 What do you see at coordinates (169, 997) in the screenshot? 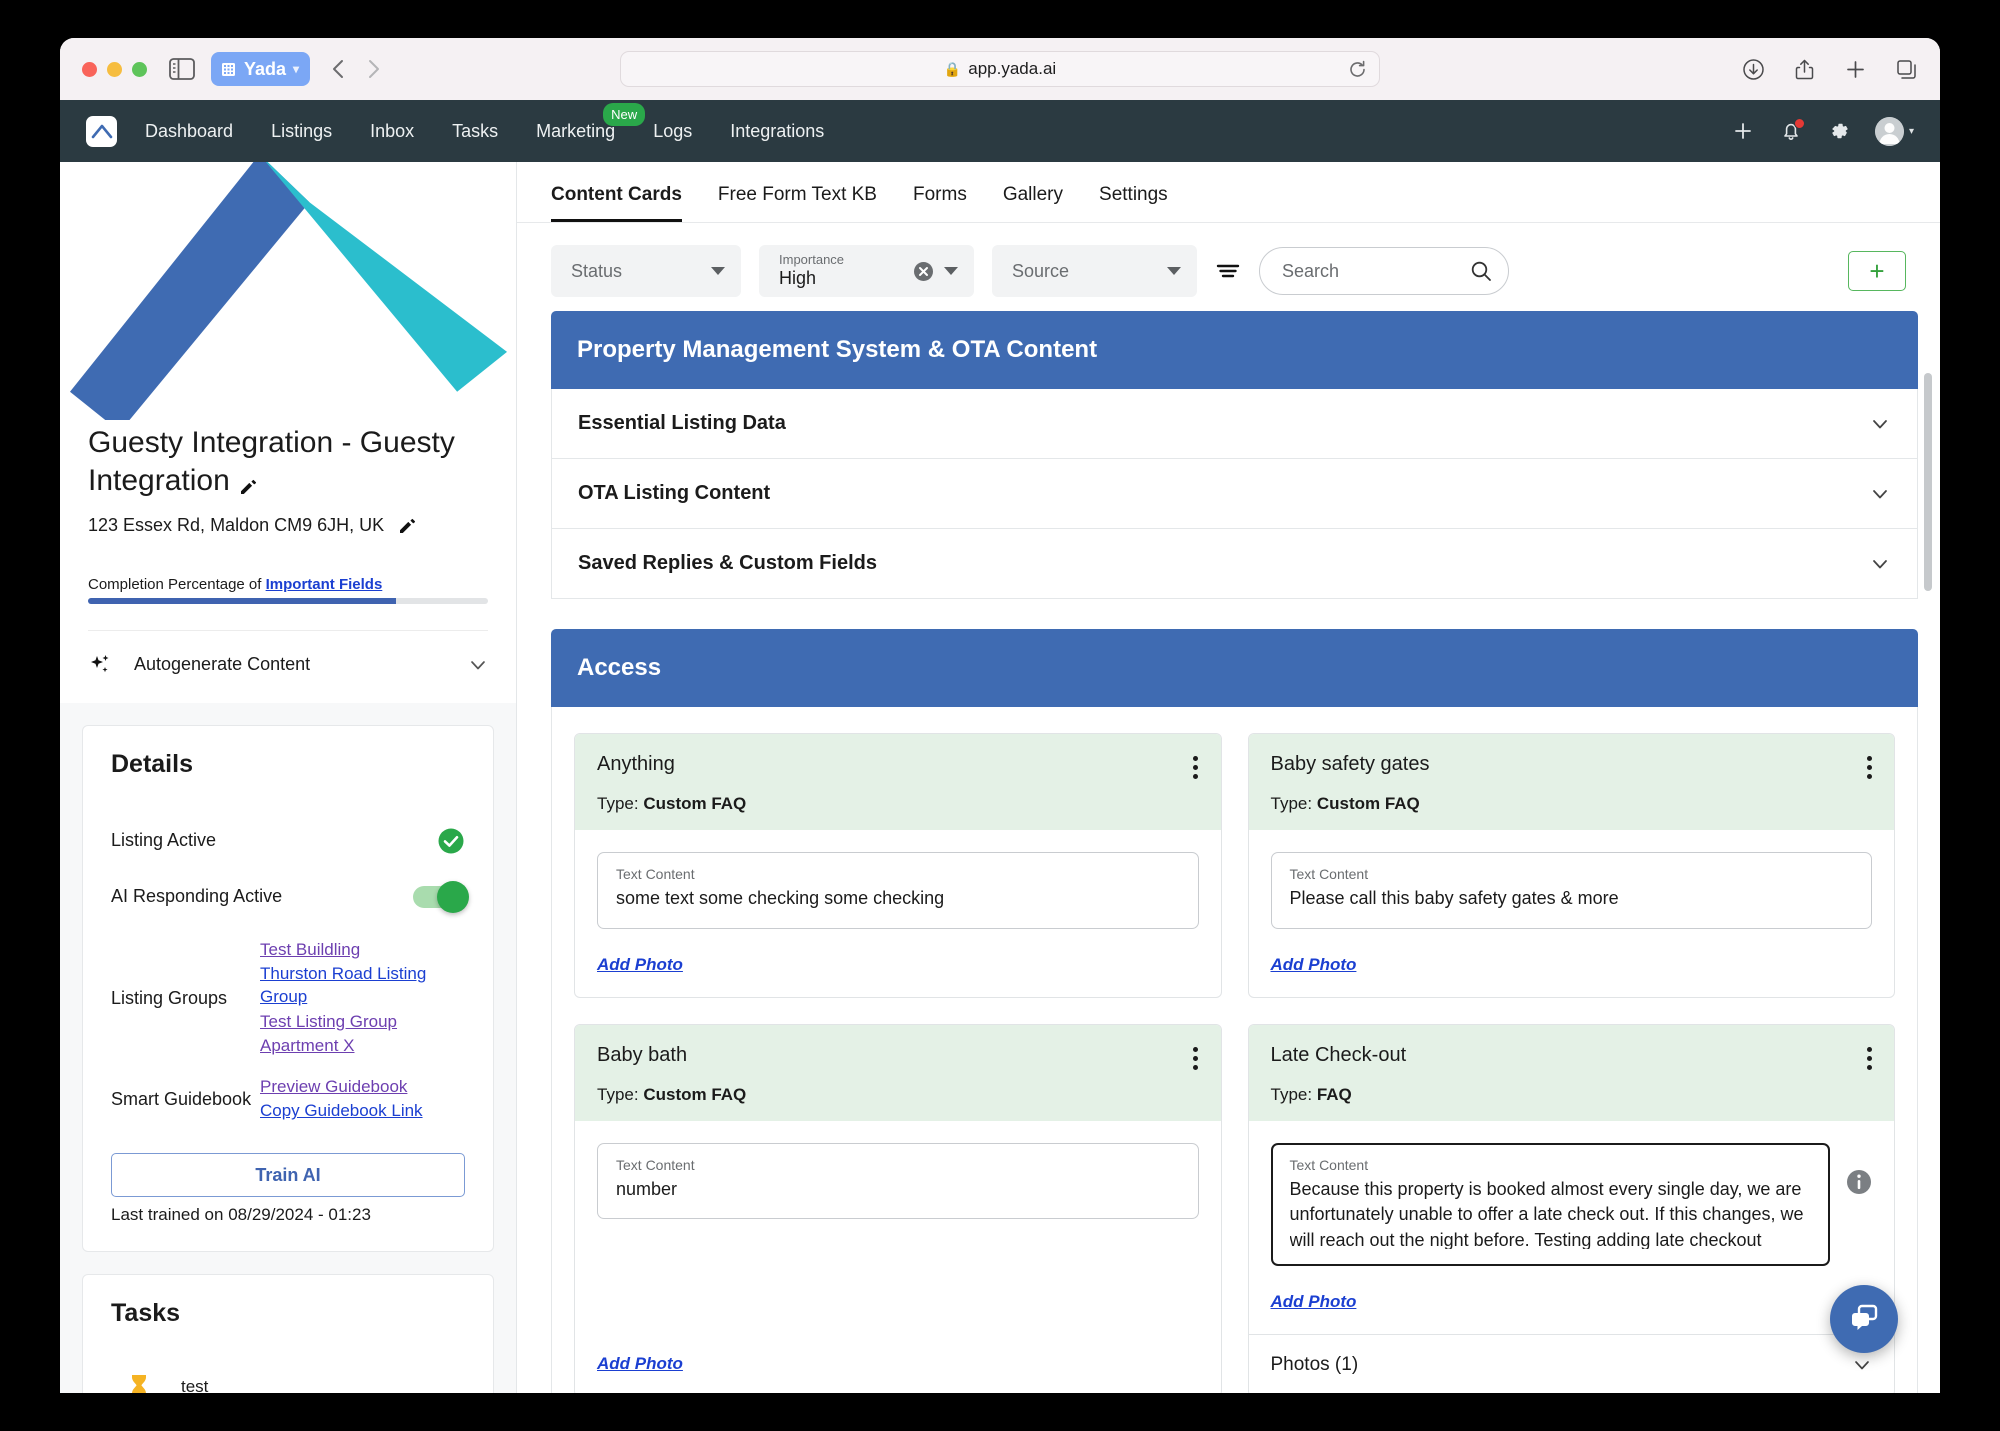
I see `listing-groups-label: Listing Groups` at bounding box center [169, 997].